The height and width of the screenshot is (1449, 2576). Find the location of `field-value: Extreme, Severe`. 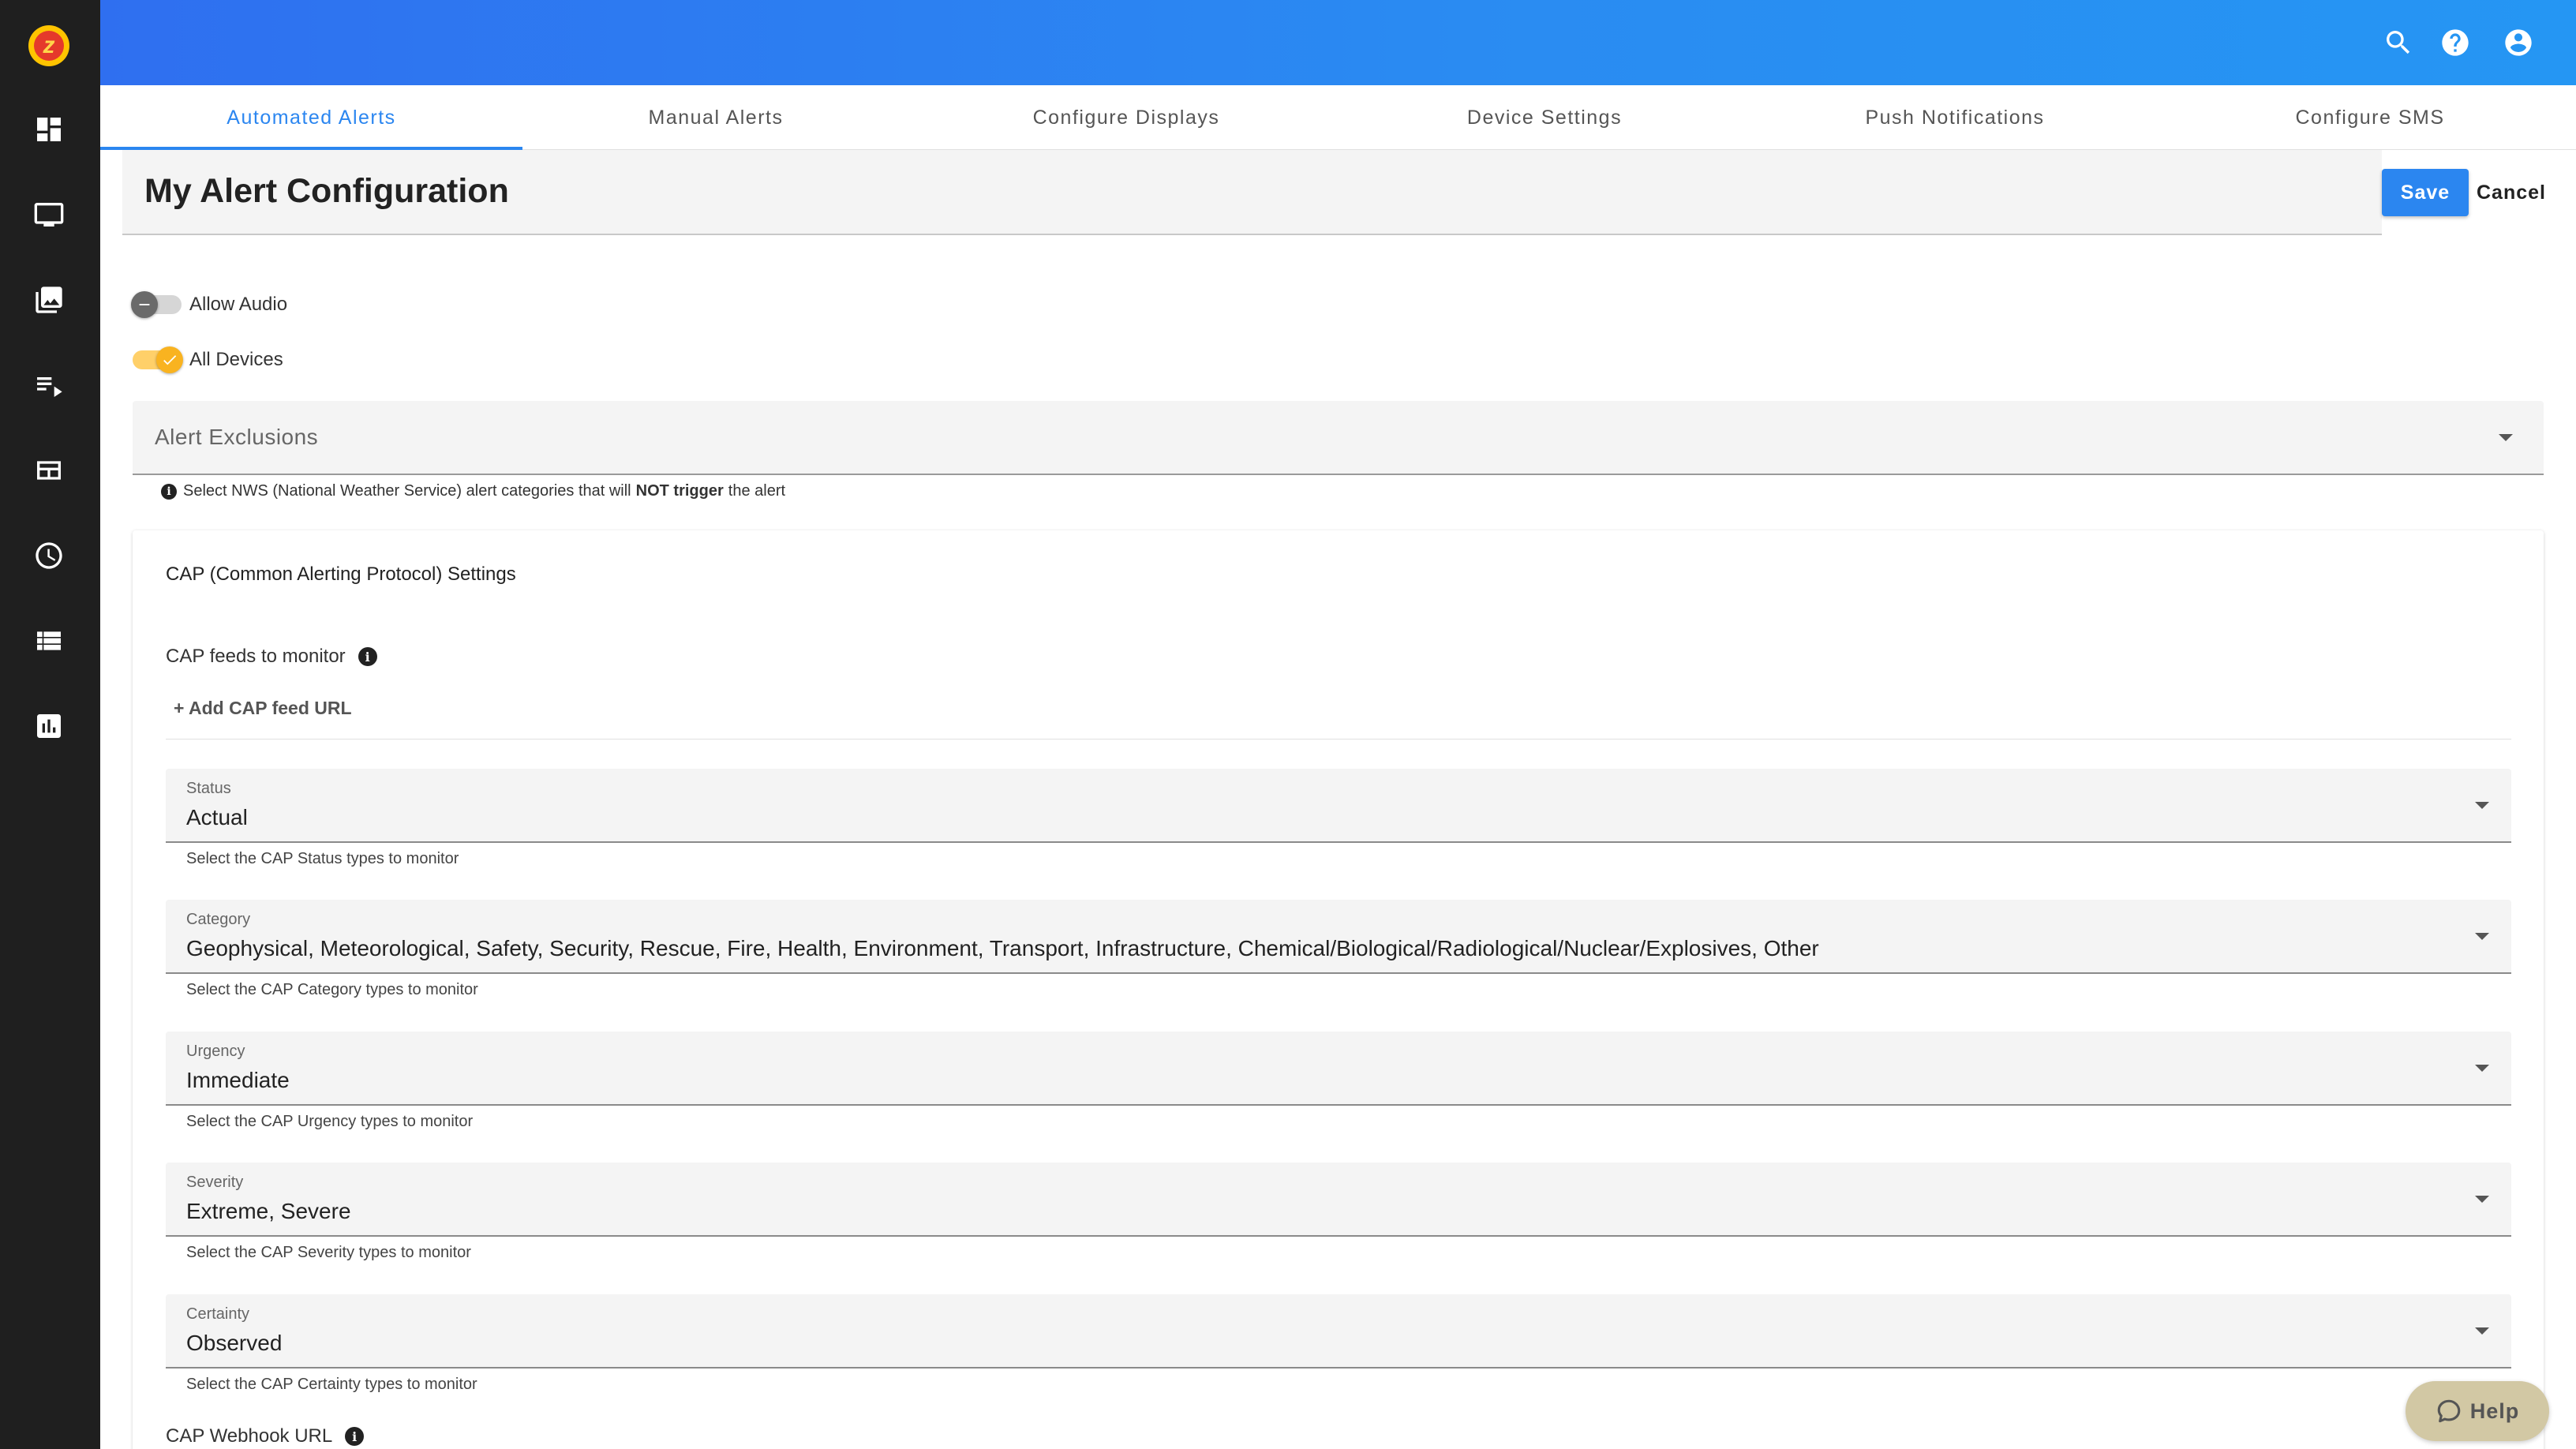

field-value: Extreme, Severe is located at coordinates (268, 1211).